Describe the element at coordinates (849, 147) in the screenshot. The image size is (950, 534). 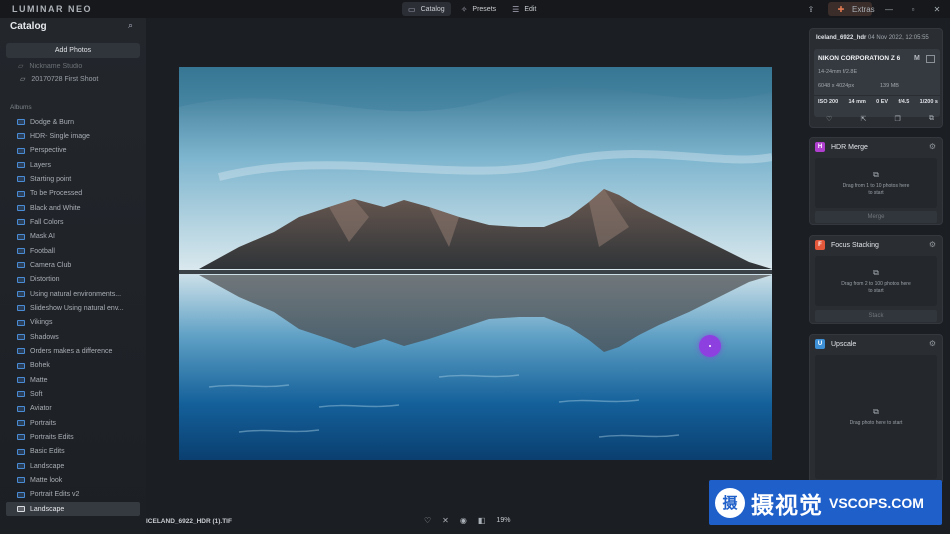
I see `hdr-merge-title: HDR Merge` at that location.